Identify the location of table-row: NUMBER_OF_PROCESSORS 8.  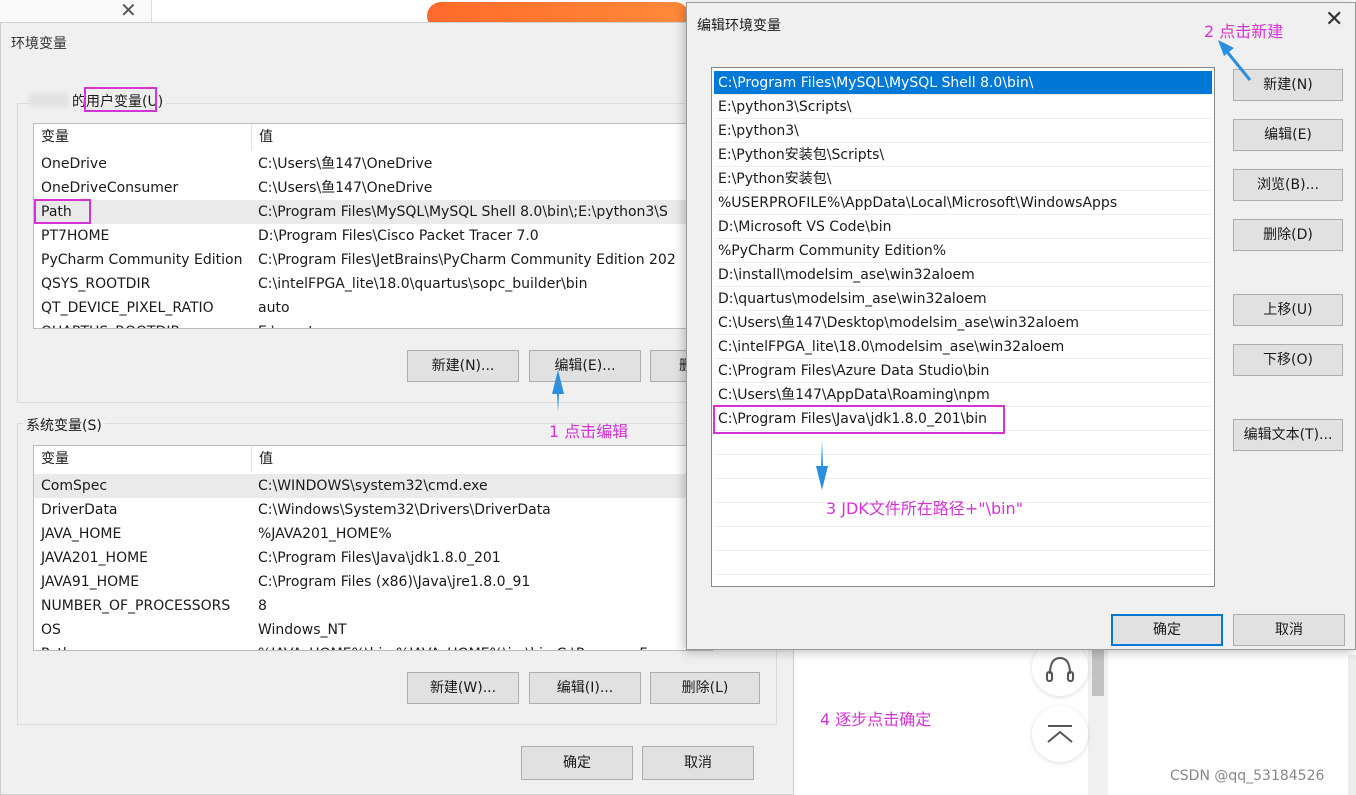
(373, 606).